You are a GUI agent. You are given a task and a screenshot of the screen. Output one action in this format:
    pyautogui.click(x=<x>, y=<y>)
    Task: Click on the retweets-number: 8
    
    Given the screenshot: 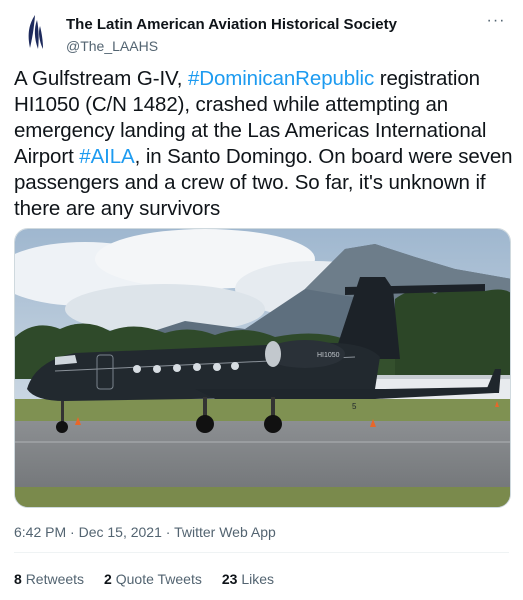 What is the action you would take?
    pyautogui.click(x=18, y=579)
    